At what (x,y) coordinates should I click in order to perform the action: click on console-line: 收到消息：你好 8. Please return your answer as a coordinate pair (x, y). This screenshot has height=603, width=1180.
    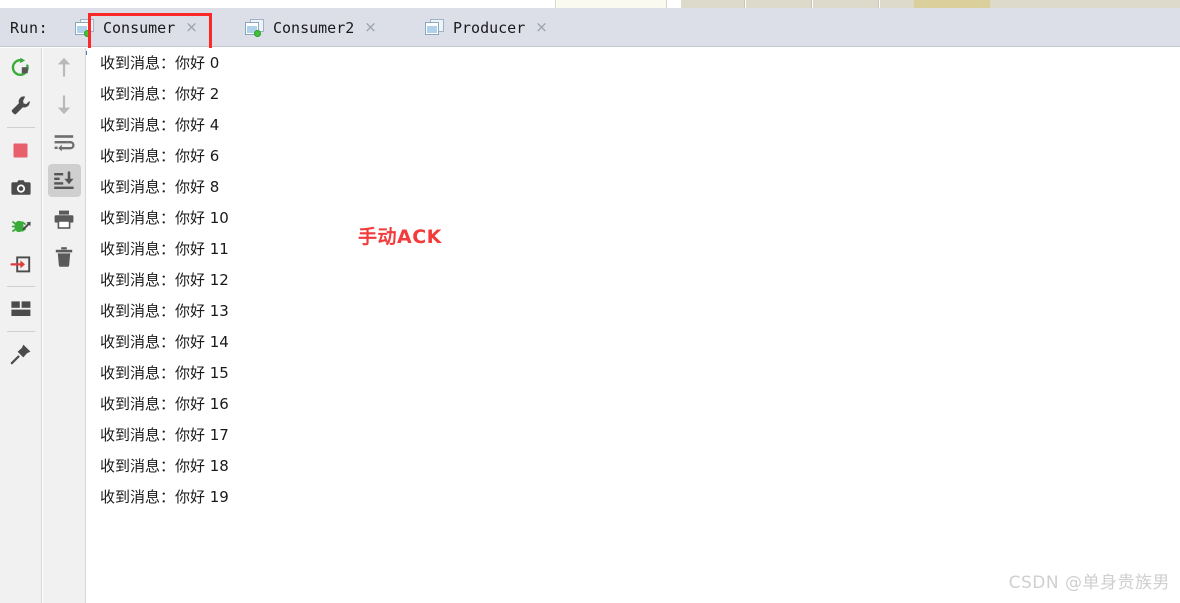
    Looking at the image, I should click on (160, 187).